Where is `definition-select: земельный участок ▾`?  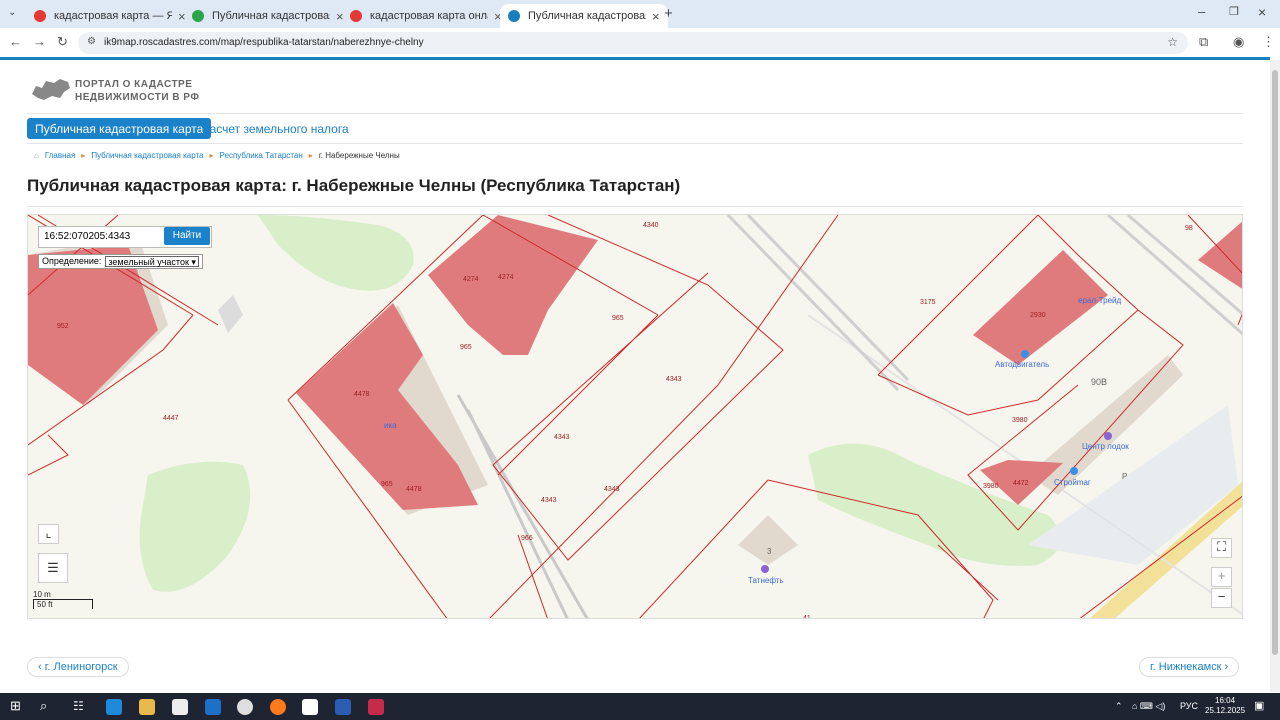 definition-select: земельный участок ▾ is located at coordinates (152, 261).